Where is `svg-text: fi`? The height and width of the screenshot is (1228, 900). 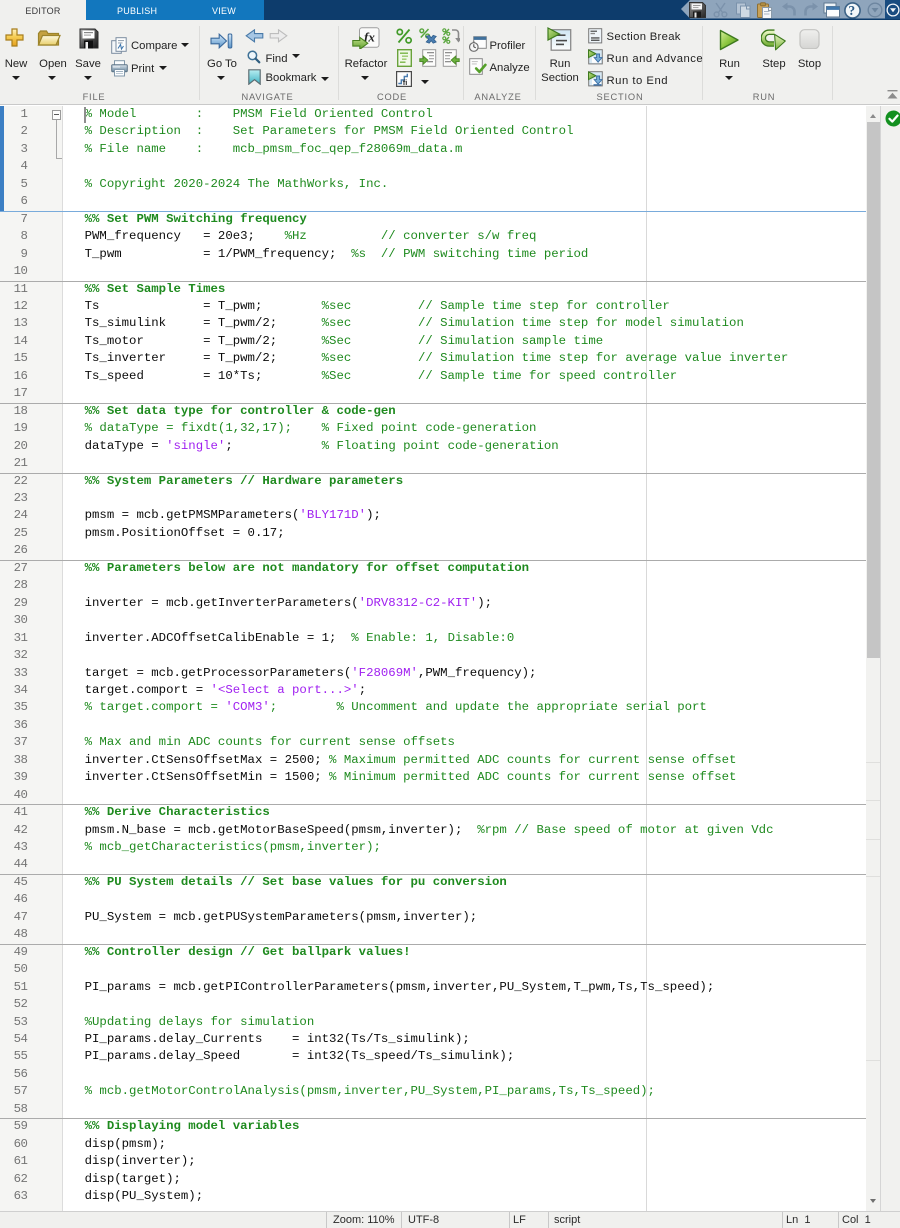
svg-text: fi is located at coordinates (405, 82).